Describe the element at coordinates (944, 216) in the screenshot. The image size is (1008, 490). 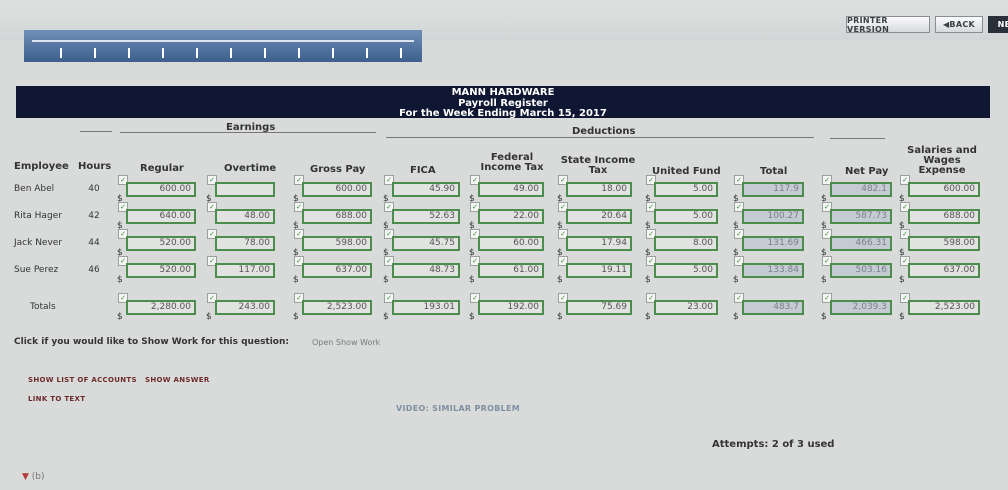
I see `input-salaries-expense: 688.00` at that location.